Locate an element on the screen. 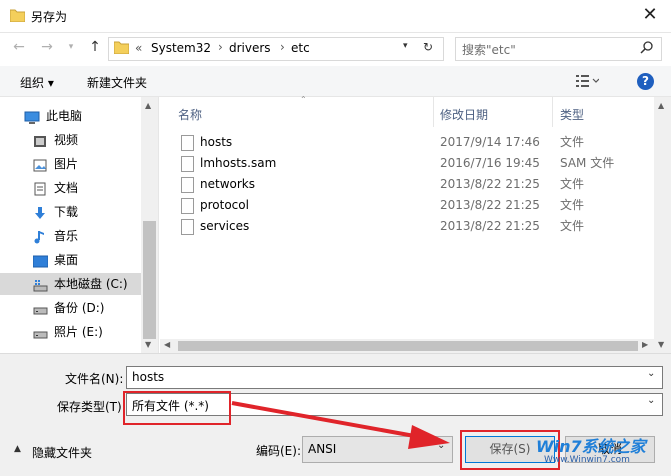 This screenshot has height=476, width=671. sidebar-item-label: 桌面 is located at coordinates (66, 260).